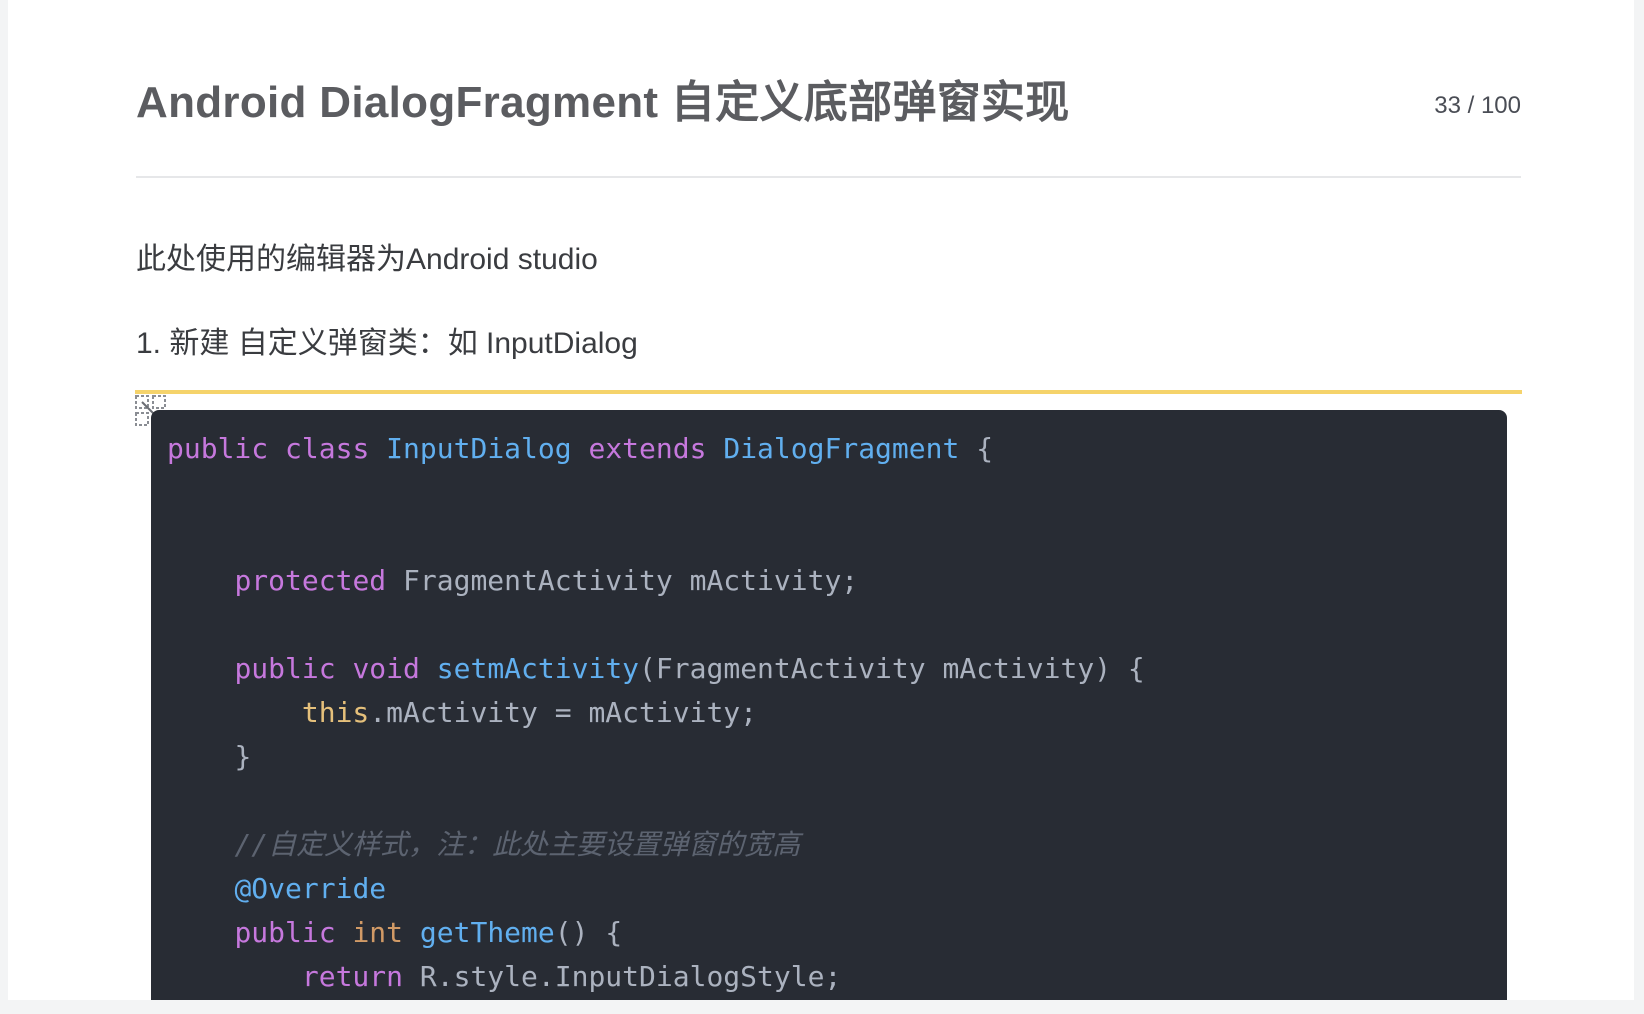 This screenshot has width=1644, height=1014. Describe the element at coordinates (310, 580) in the screenshot. I see `code-token-keyword: protected` at that location.